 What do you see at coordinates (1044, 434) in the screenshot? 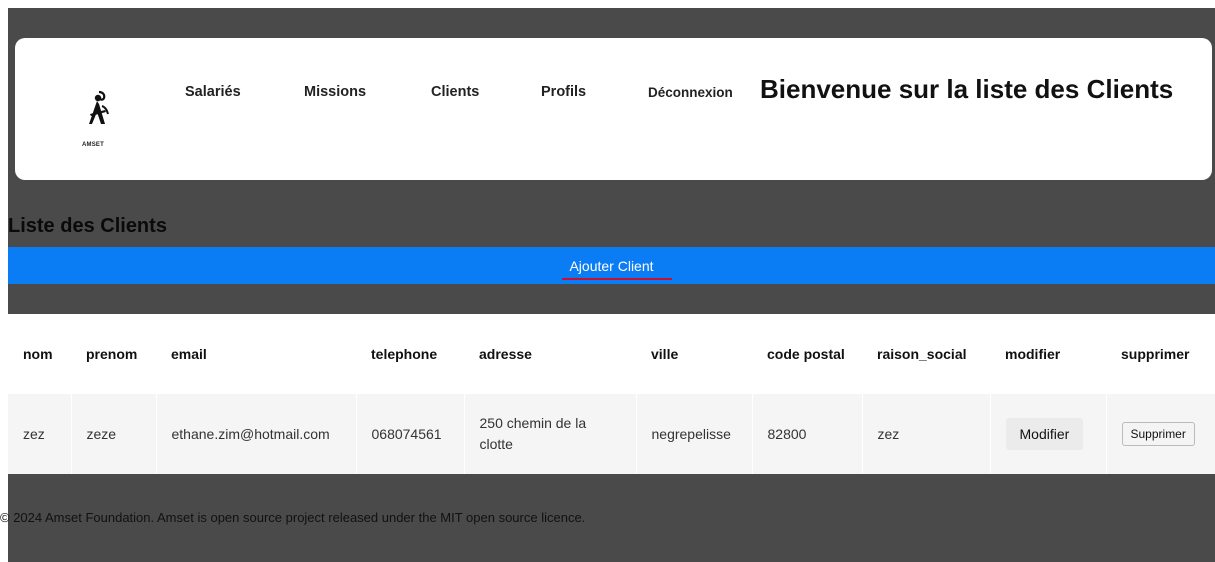
I see `modifier-button: Modifier` at bounding box center [1044, 434].